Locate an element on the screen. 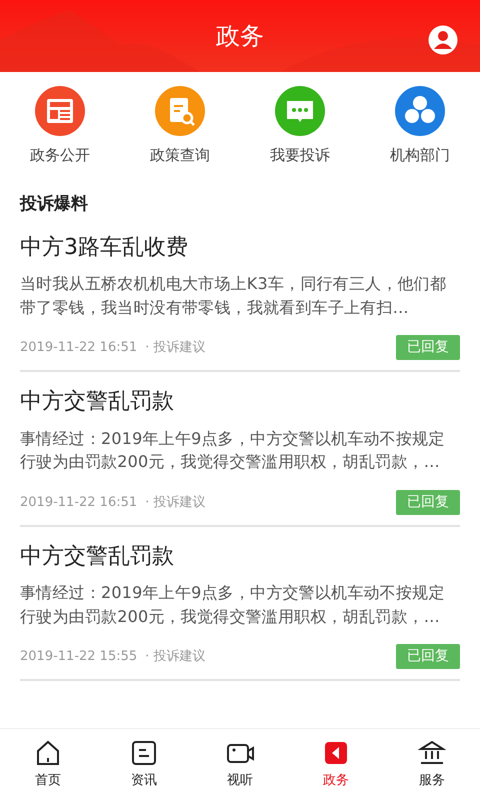 The width and height of the screenshot is (480, 800). tab: 首页 is located at coordinates (48, 764).